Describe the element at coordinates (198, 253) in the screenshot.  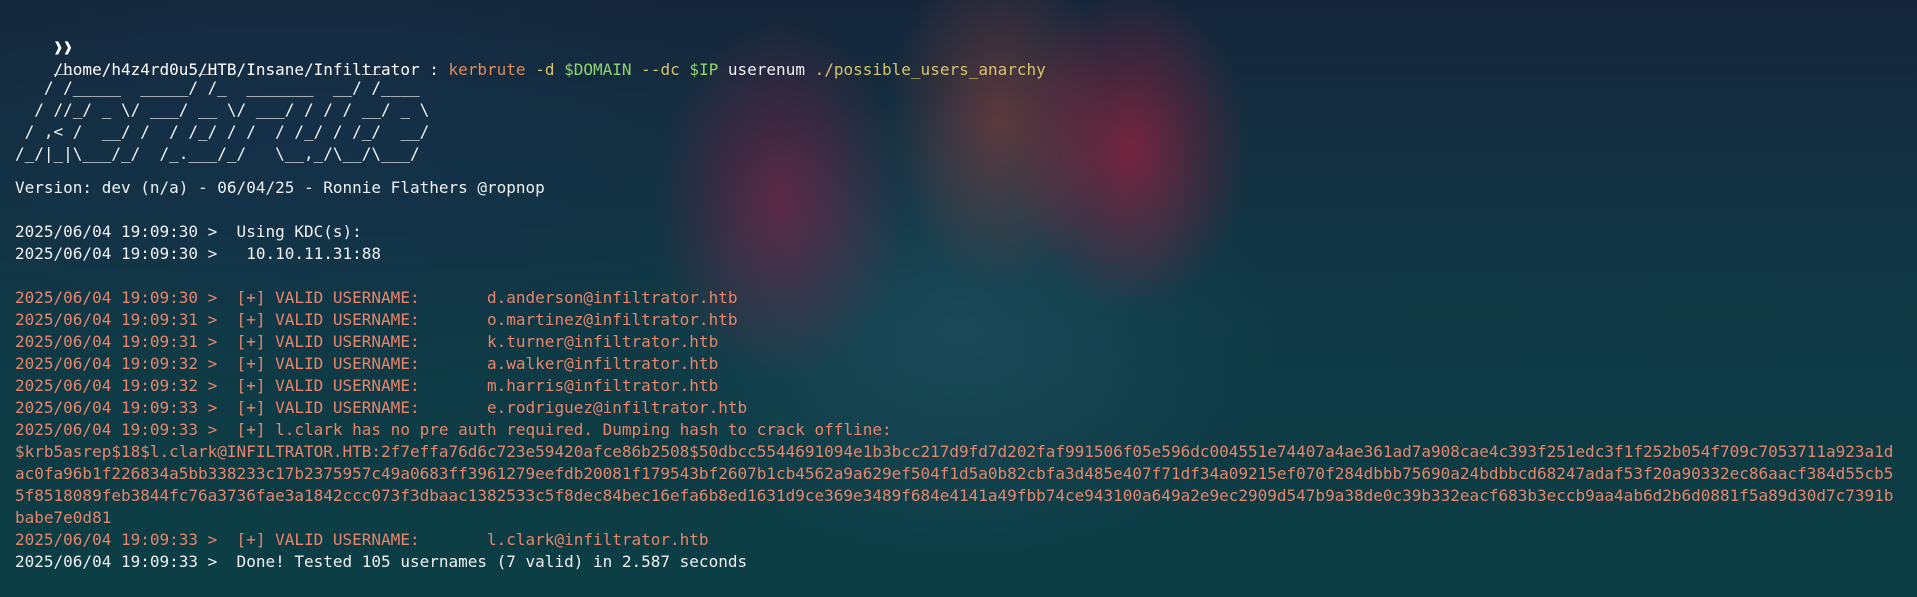
I see `kdc-address-line: 2025/06/04 19:09:30 > 10.10.11.31:88` at that location.